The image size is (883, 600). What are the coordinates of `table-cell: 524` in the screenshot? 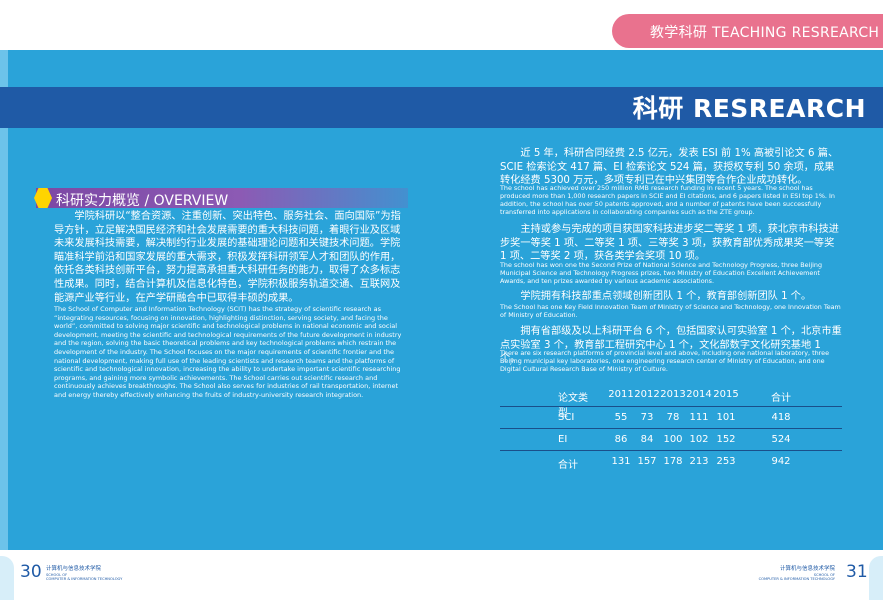 It's located at (781, 439).